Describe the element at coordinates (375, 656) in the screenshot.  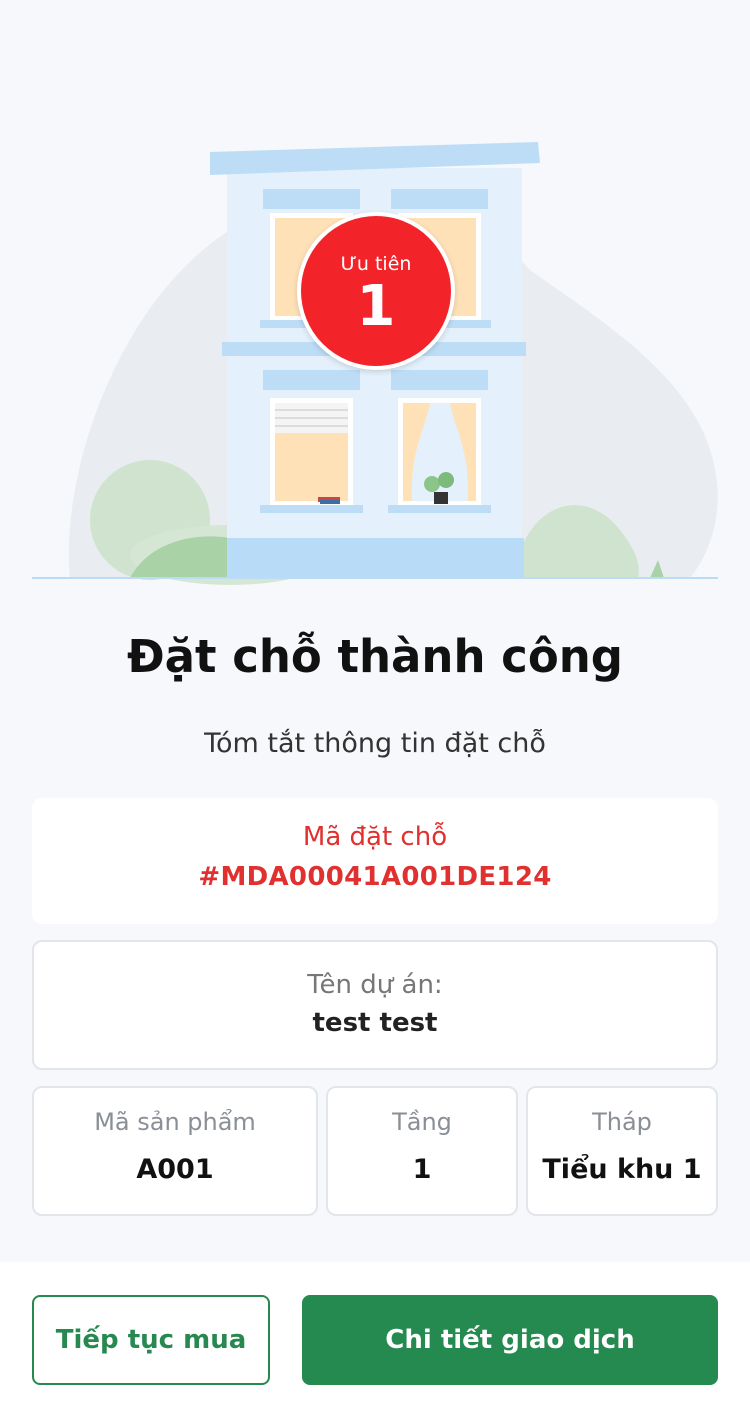
I see `page-title: Đặt chỗ thành công` at that location.